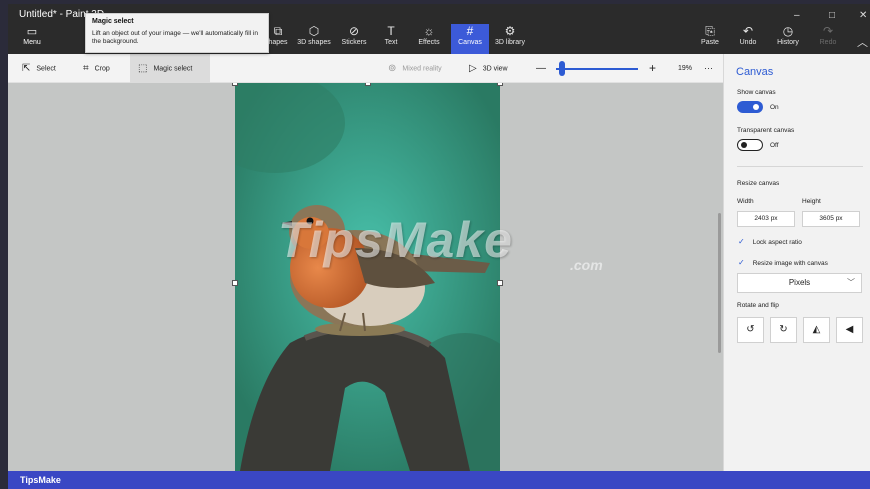 Image resolution: width=870 pixels, height=489 pixels. I want to click on lock-aspect-ratio-checkbox: ✓ Lock aspect ratio, so click(770, 241).